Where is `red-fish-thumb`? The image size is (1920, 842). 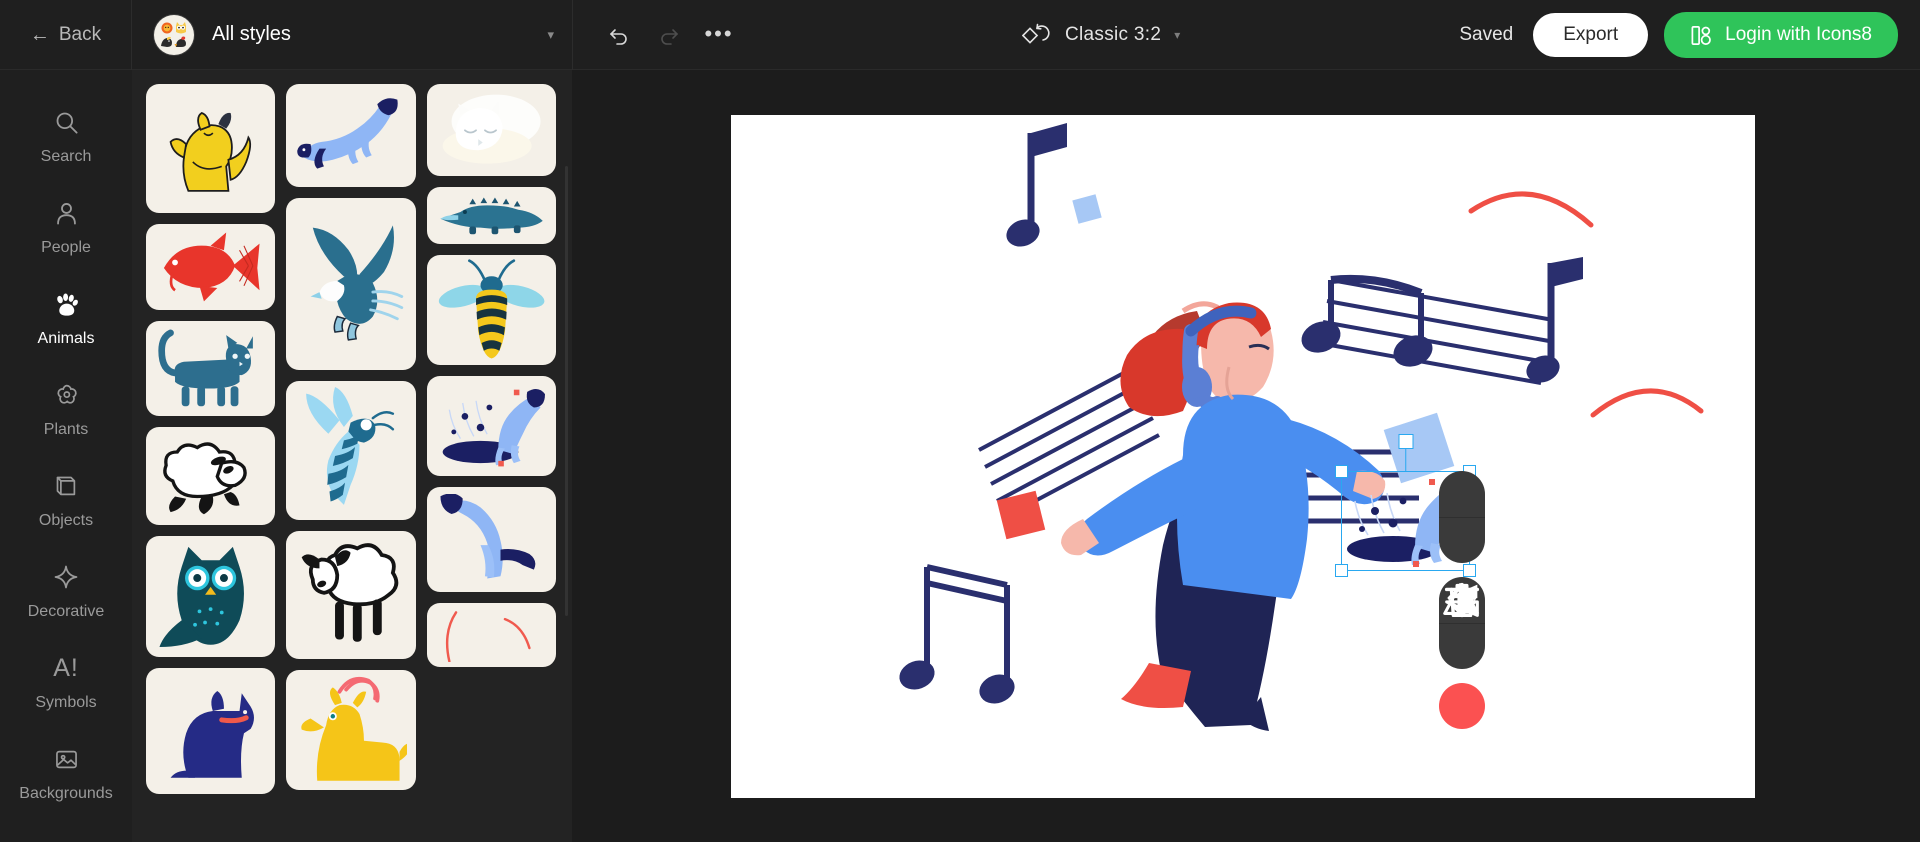
red-fish-thumb is located at coordinates (211, 267).